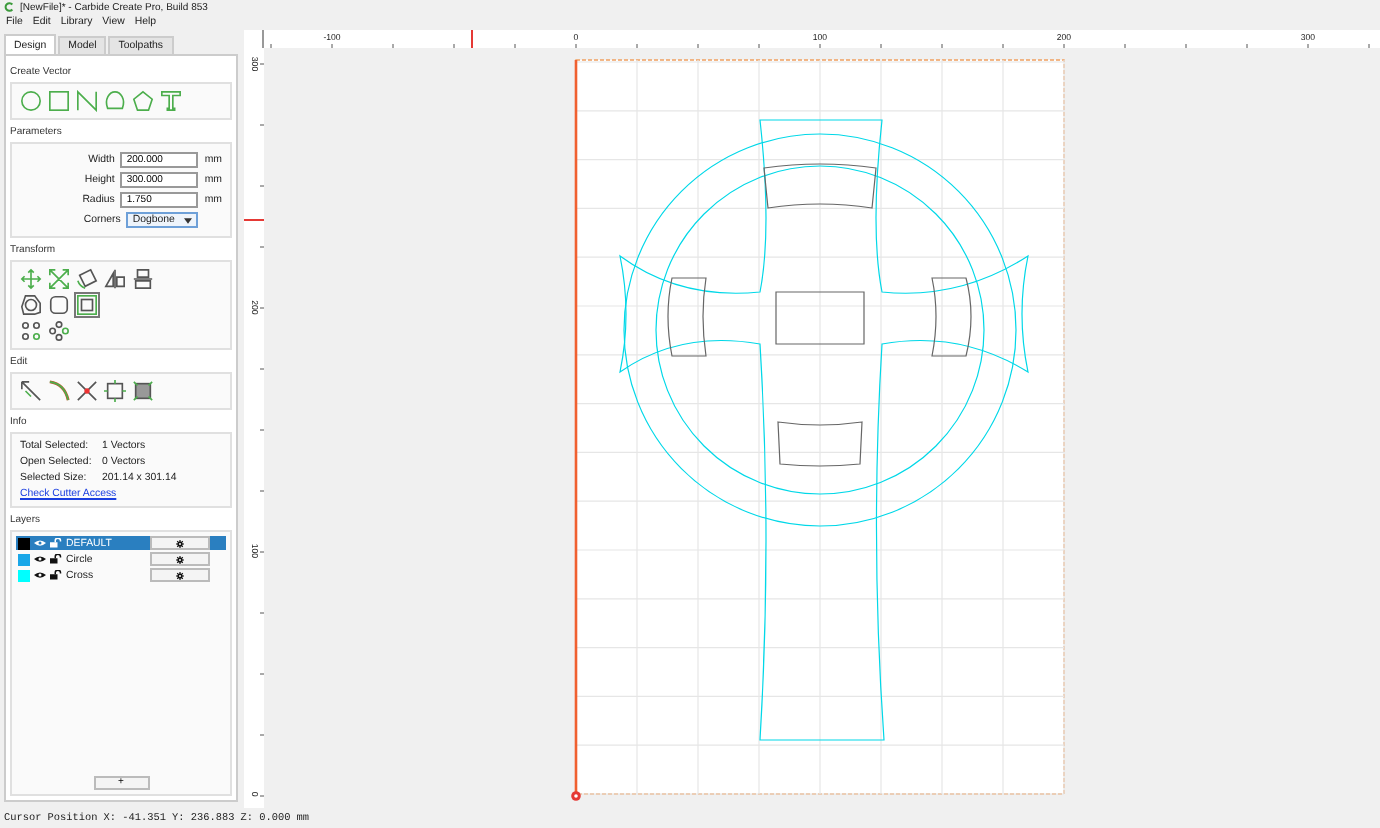  I want to click on origin-marker, so click(576, 796).